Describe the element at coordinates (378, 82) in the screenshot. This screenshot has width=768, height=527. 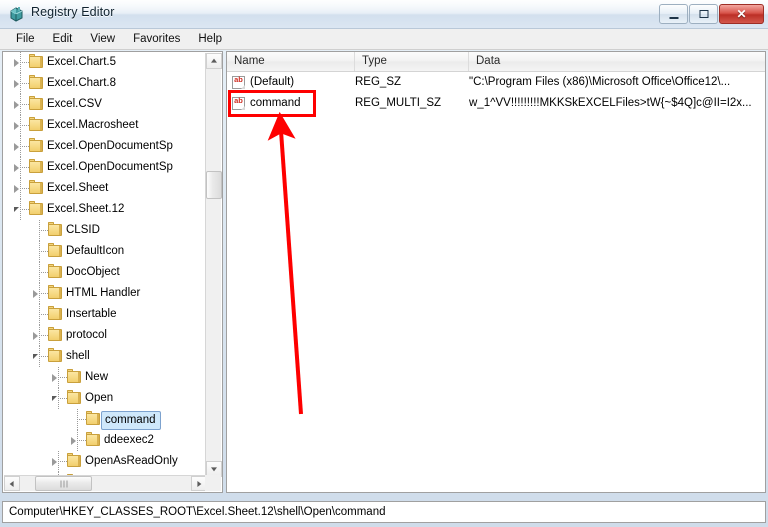
I see `value-type-cell: REG_SZ` at that location.